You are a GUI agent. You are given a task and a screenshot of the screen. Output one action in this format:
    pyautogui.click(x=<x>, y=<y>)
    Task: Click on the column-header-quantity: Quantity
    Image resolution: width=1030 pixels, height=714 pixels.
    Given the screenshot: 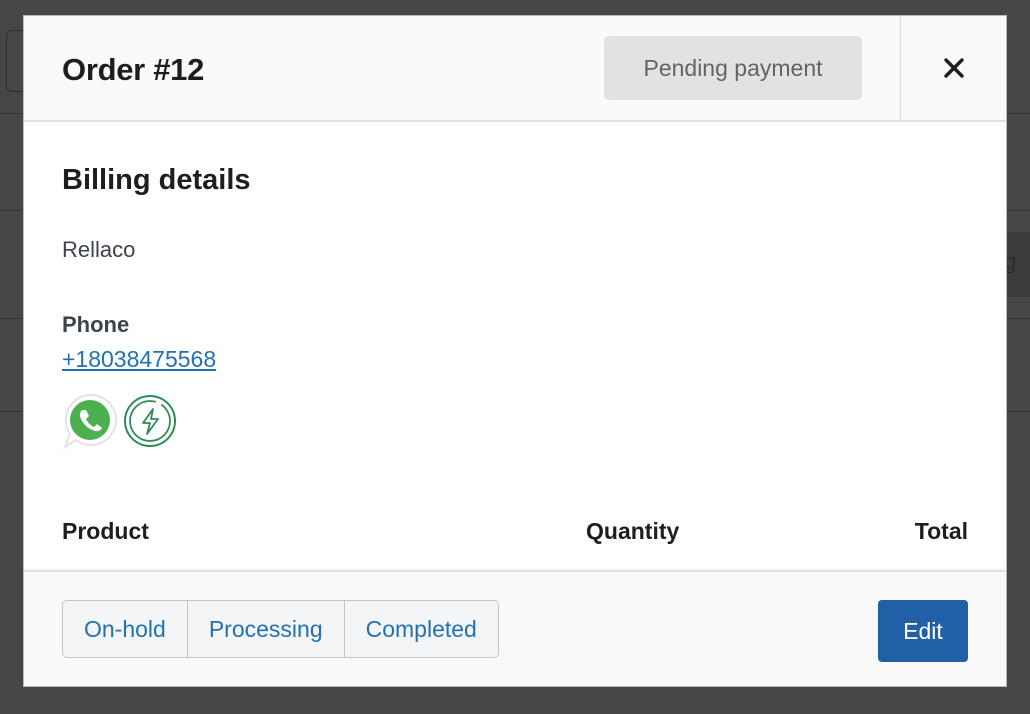 What is the action you would take?
    pyautogui.click(x=633, y=531)
    